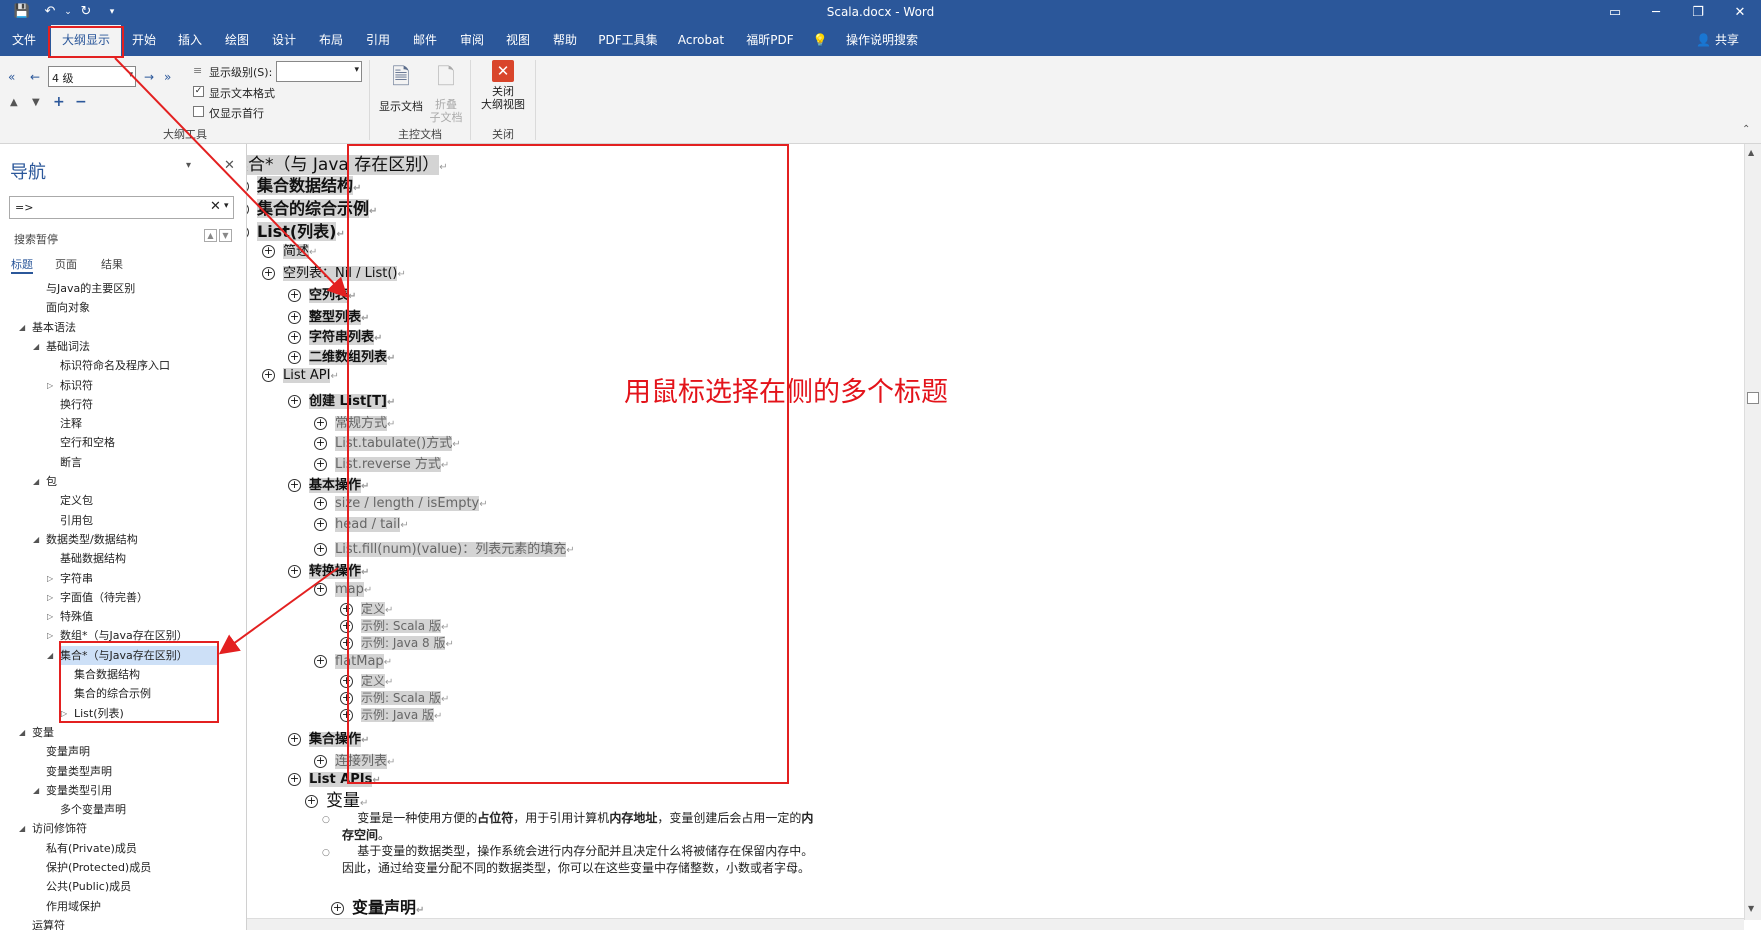 The image size is (1761, 930). What do you see at coordinates (120, 867) in the screenshot?
I see `nav-tree-item: 保护(Protected)成员` at bounding box center [120, 867].